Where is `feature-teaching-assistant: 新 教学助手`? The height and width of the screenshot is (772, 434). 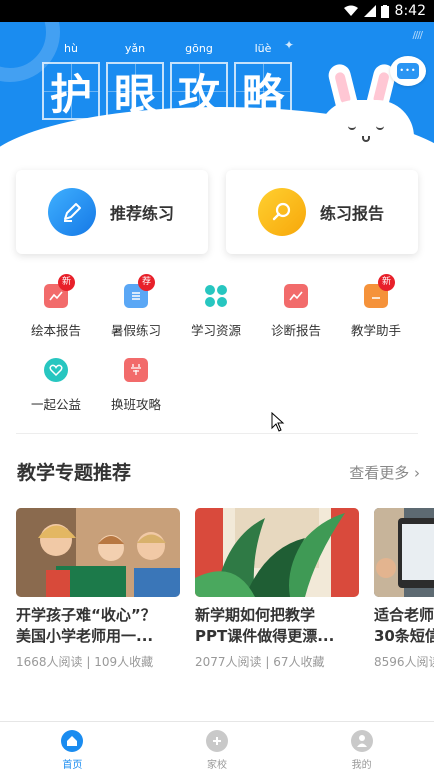 feature-teaching-assistant: 新 教学助手 is located at coordinates (376, 306).